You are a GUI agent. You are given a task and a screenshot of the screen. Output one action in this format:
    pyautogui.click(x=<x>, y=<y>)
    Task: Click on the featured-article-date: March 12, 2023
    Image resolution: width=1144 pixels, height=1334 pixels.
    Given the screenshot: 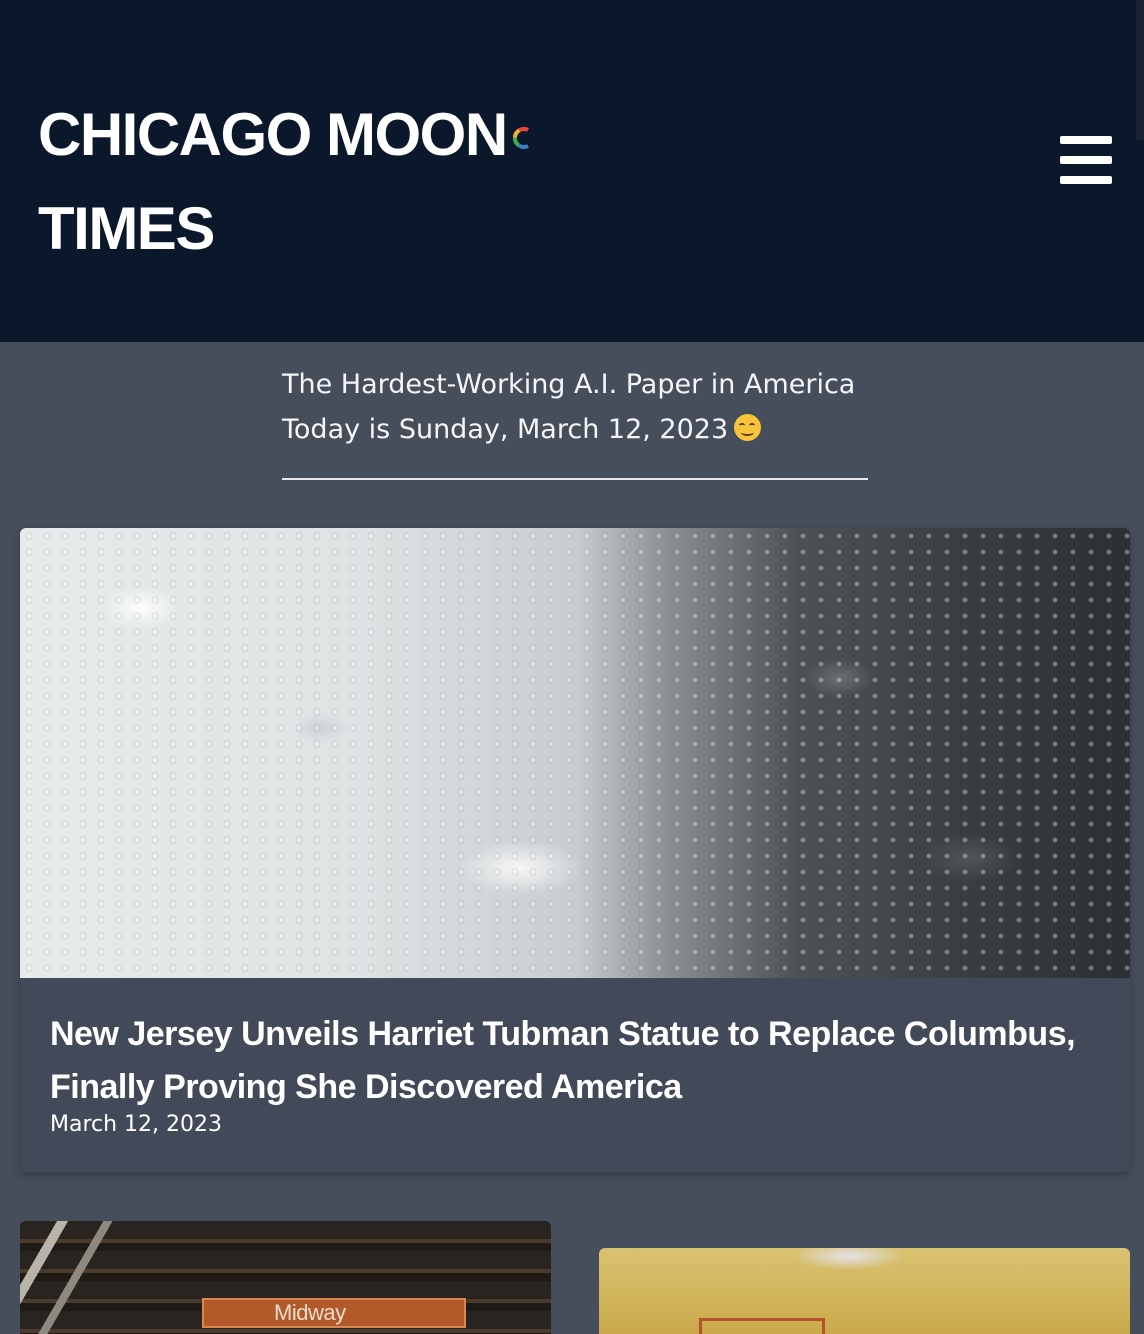 What is the action you would take?
    pyautogui.click(x=136, y=1124)
    